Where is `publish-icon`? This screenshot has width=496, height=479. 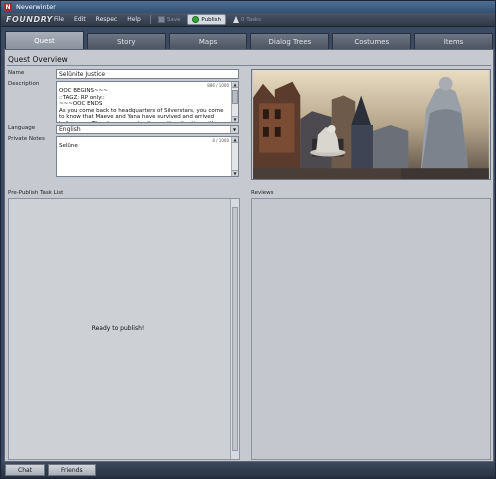 publish-icon is located at coordinates (196, 19).